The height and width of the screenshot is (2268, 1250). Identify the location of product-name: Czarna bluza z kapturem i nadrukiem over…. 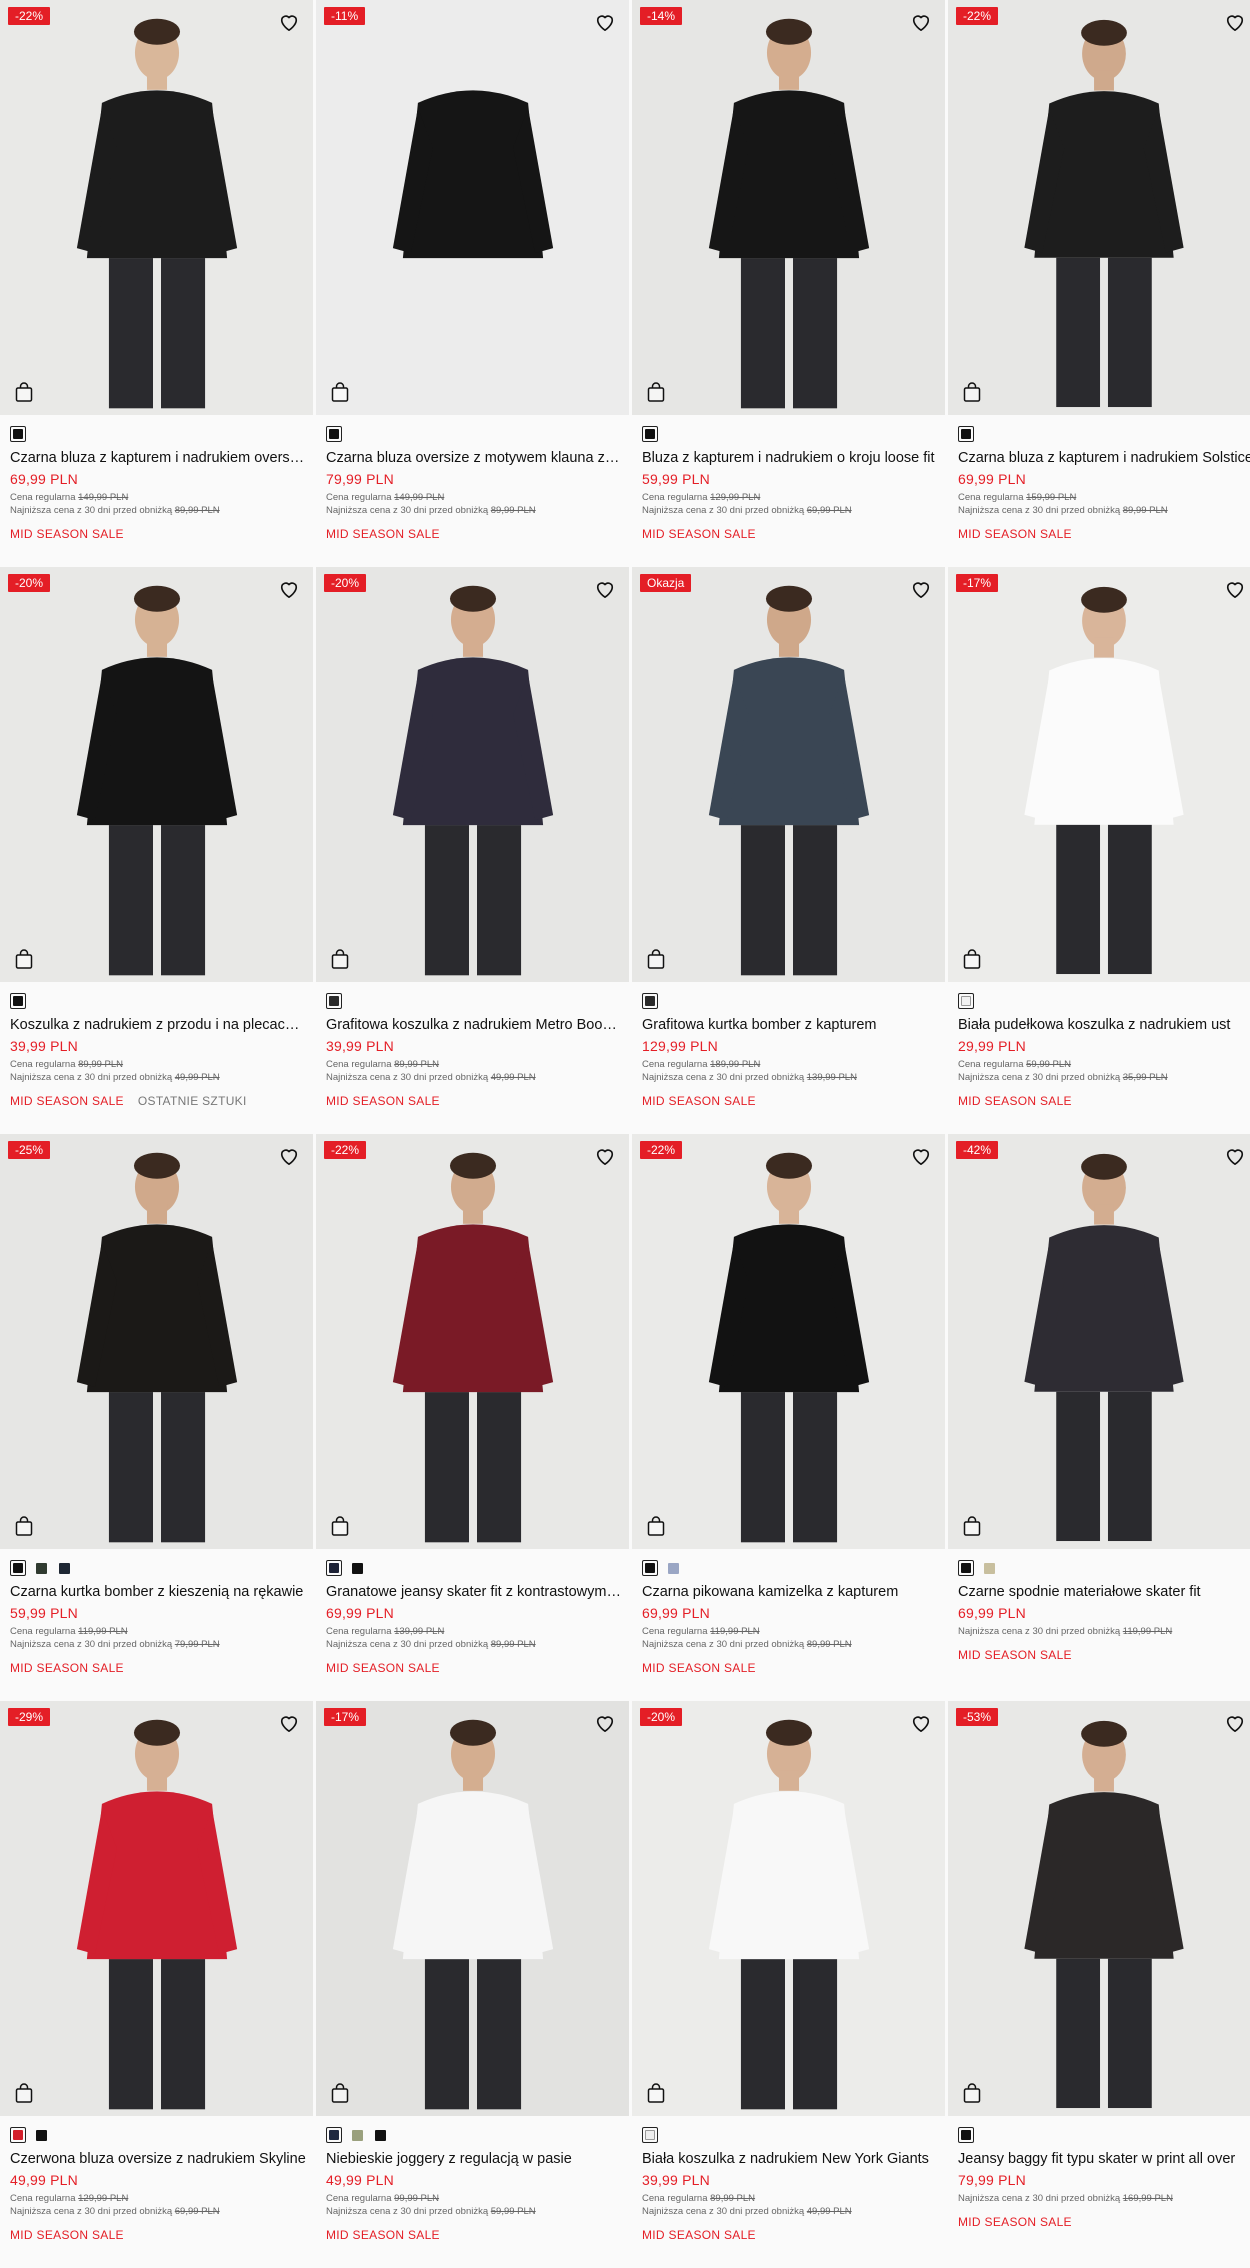
(158, 458).